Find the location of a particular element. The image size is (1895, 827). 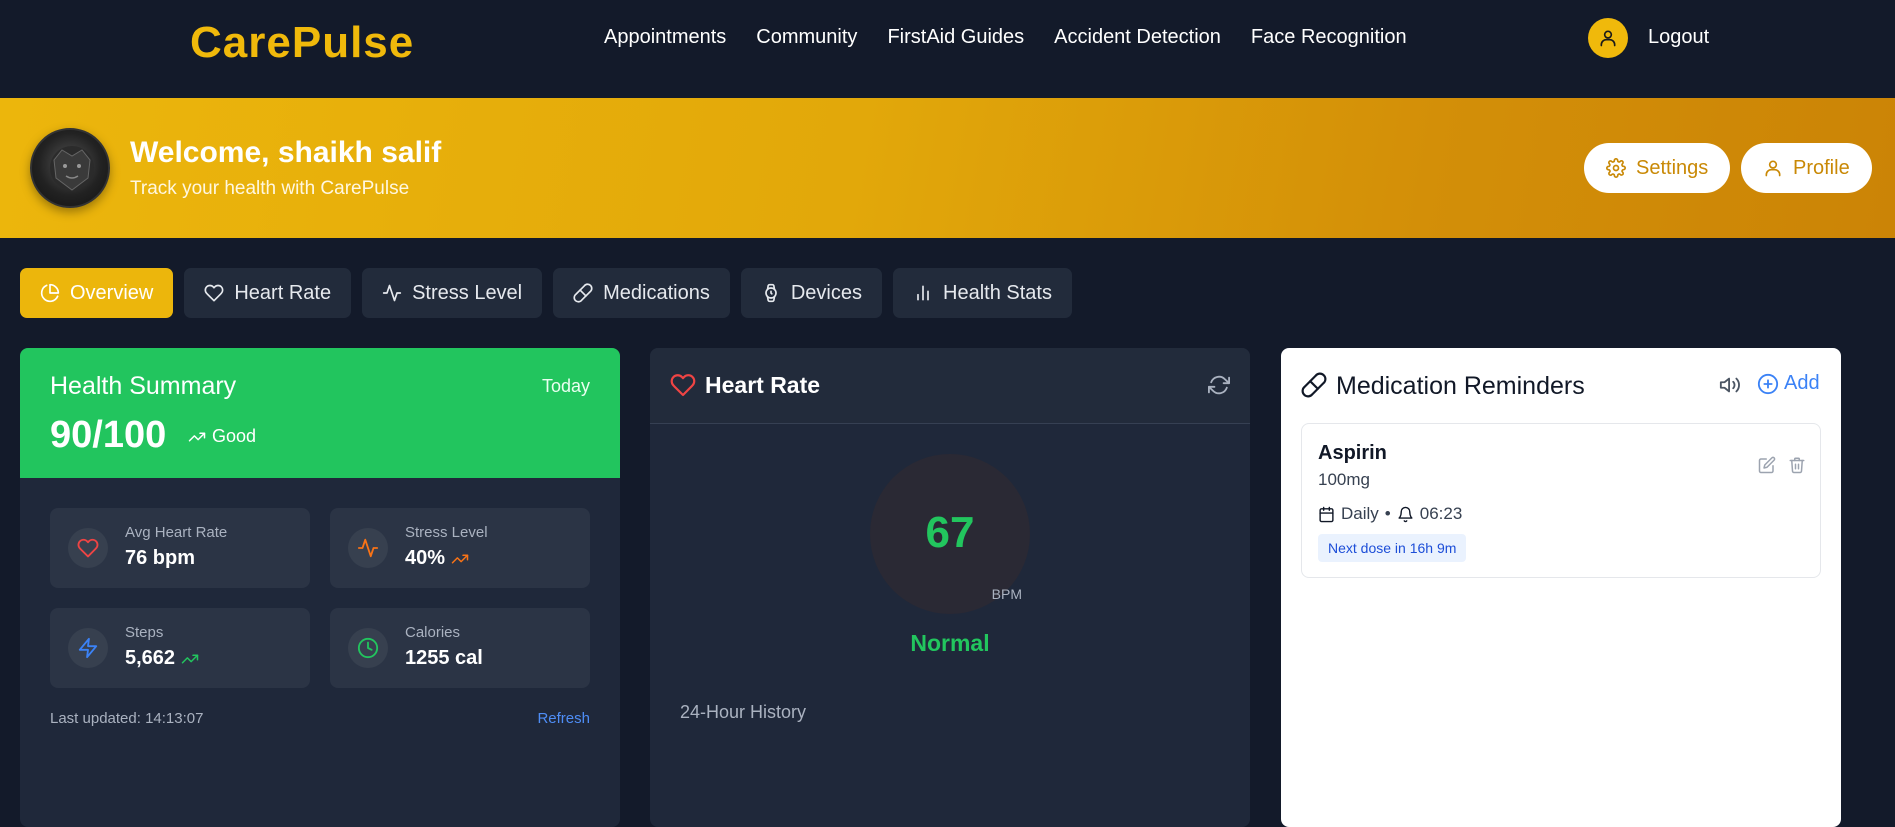

tab-label: Stress Level is located at coordinates (467, 292).